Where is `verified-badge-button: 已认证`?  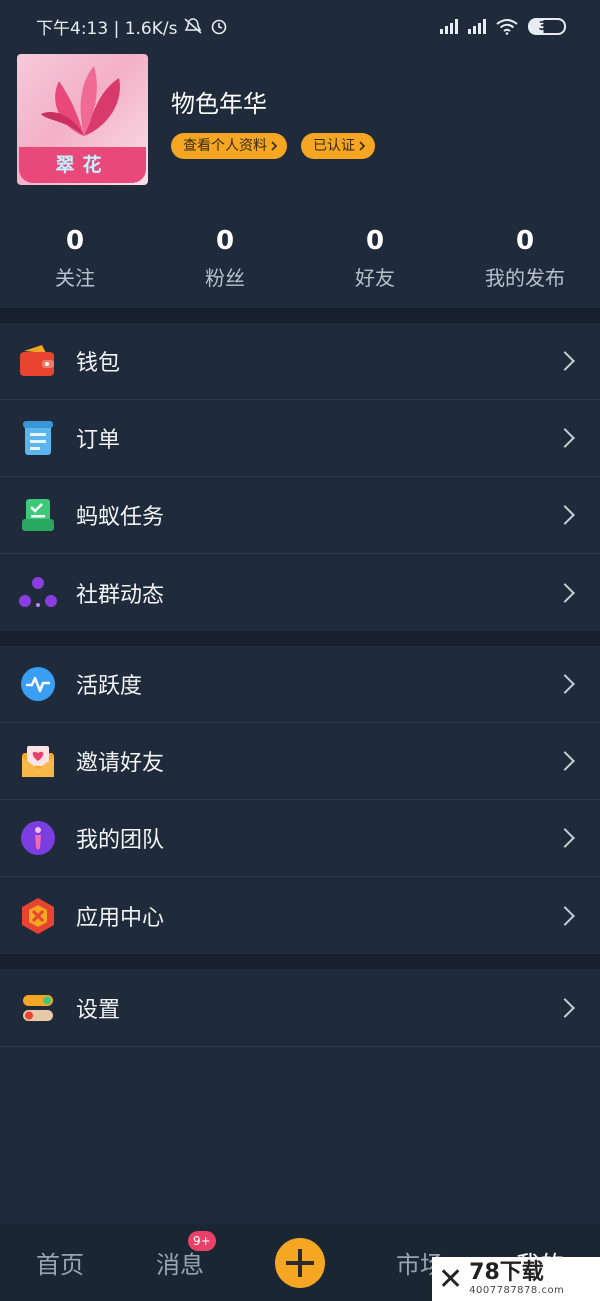
verified-badge-button: 已认证 is located at coordinates (338, 146).